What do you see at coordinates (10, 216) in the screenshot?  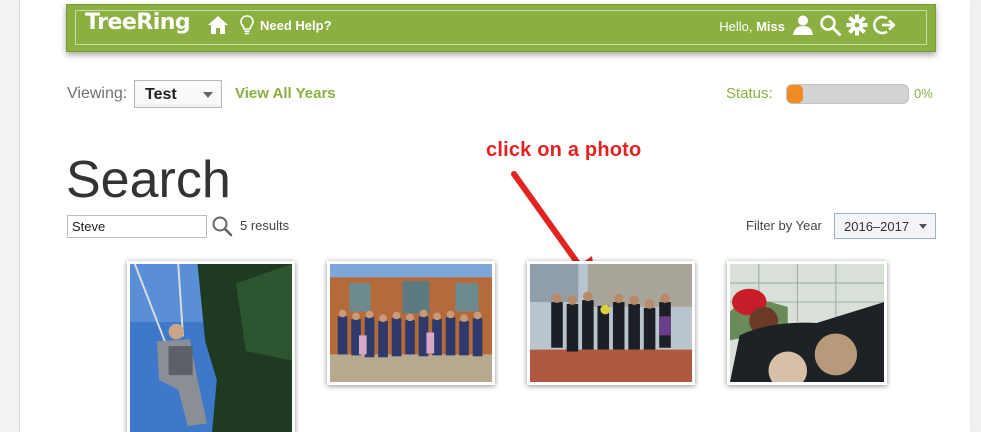 I see `left-gutter` at bounding box center [10, 216].